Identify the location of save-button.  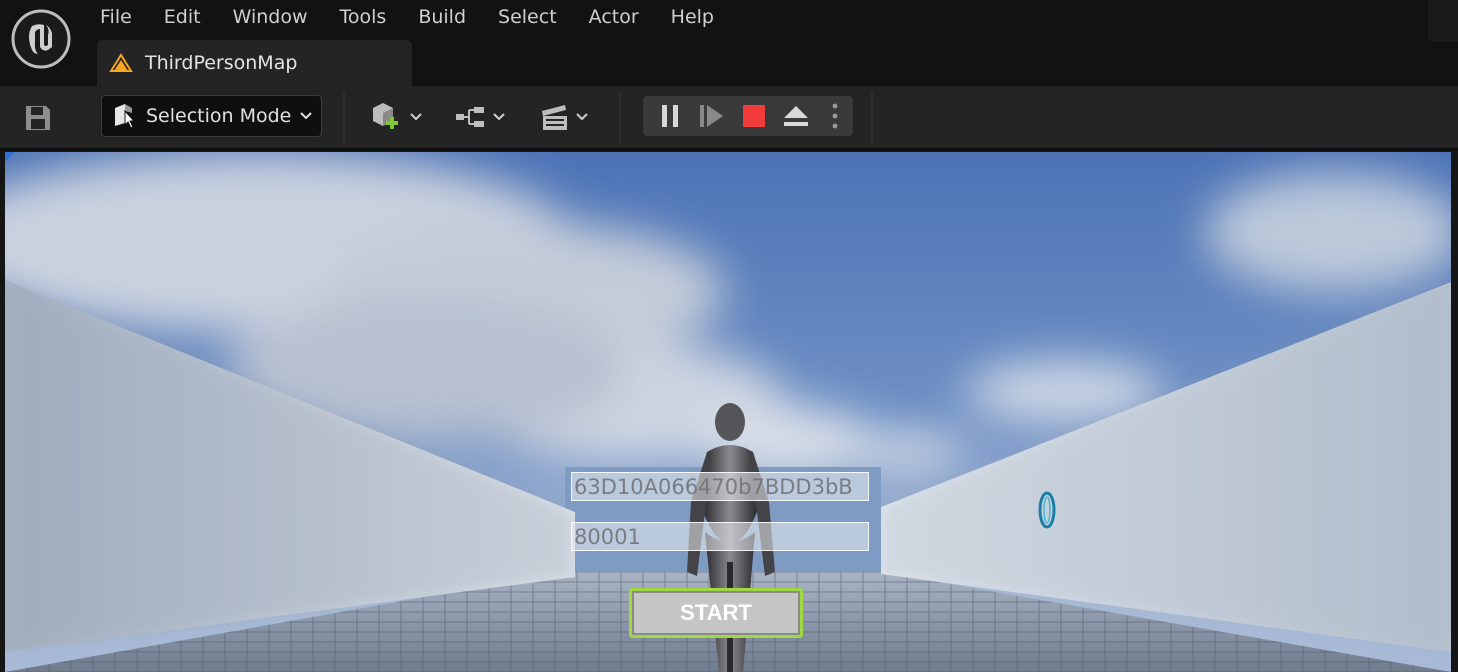
(38, 118).